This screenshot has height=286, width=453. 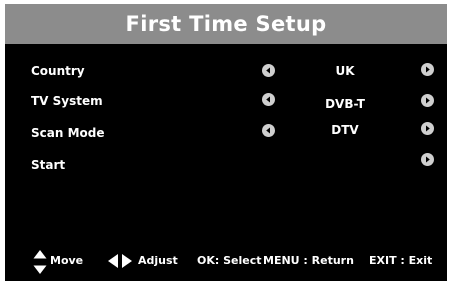 I want to click on country-value: UK, so click(x=345, y=71).